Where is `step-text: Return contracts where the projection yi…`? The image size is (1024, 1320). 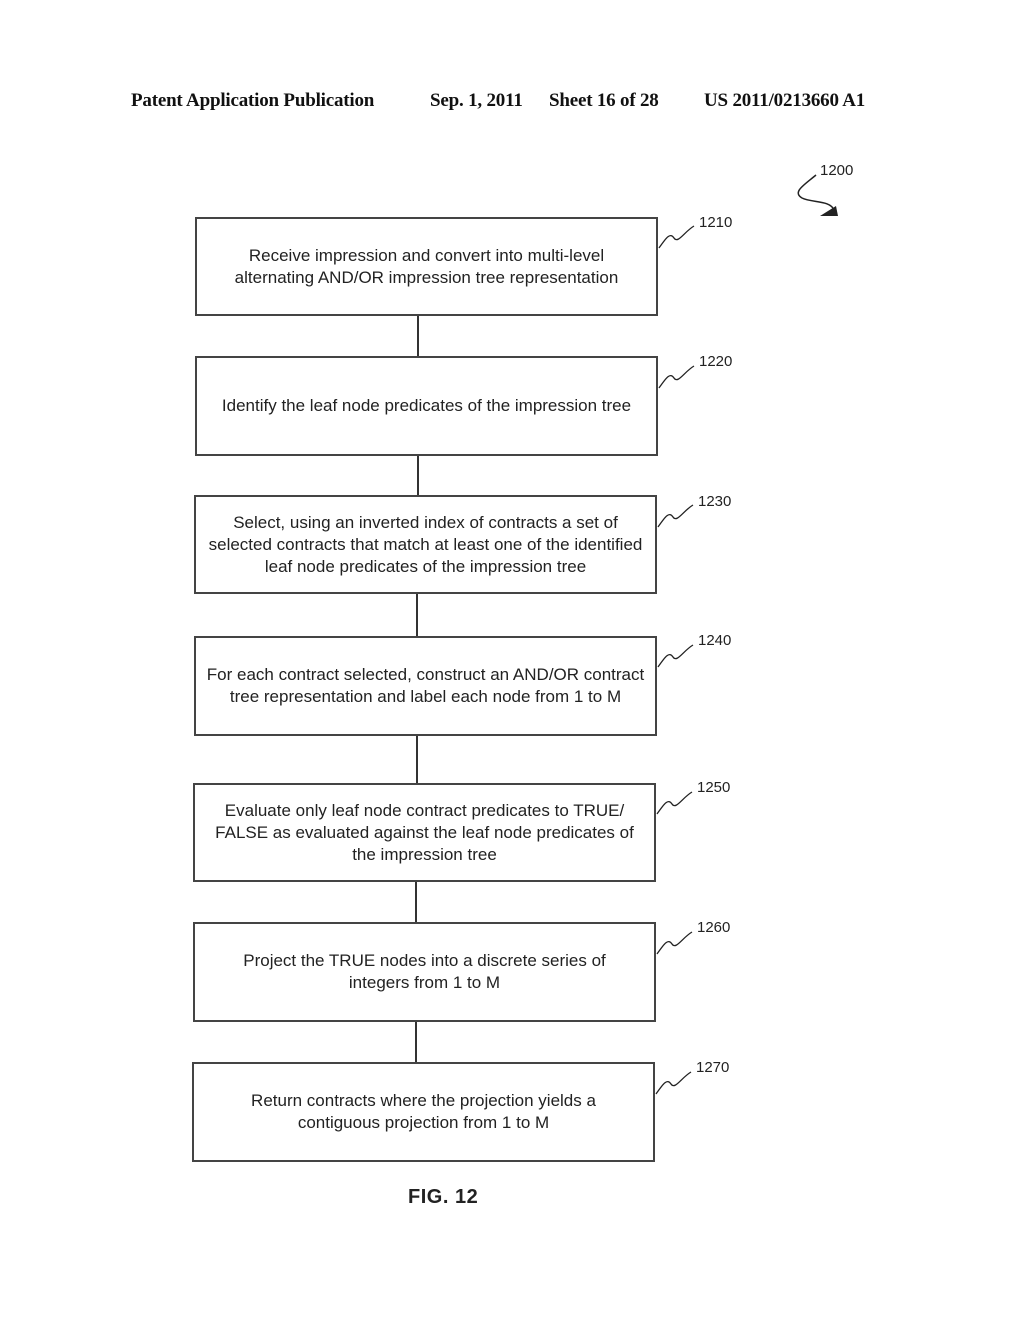 step-text: Return contracts where the projection yi… is located at coordinates (423, 1111).